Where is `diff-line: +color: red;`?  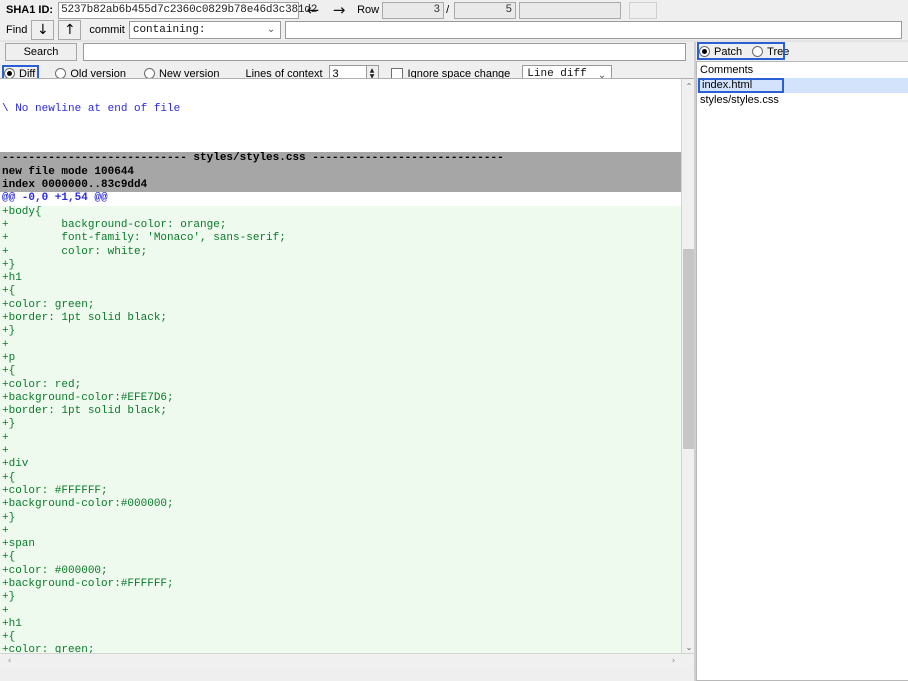
diff-line: +color: red; is located at coordinates (340, 385).